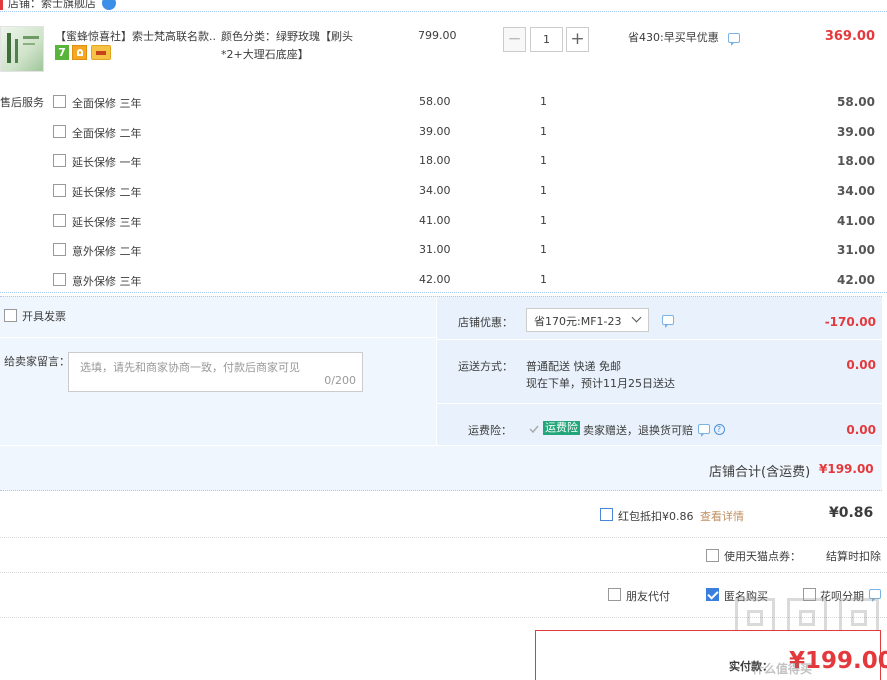 The height and width of the screenshot is (680, 887). Describe the element at coordinates (711, 655) in the screenshot. I see `payment-summary: 实付款： ¥199.00` at that location.